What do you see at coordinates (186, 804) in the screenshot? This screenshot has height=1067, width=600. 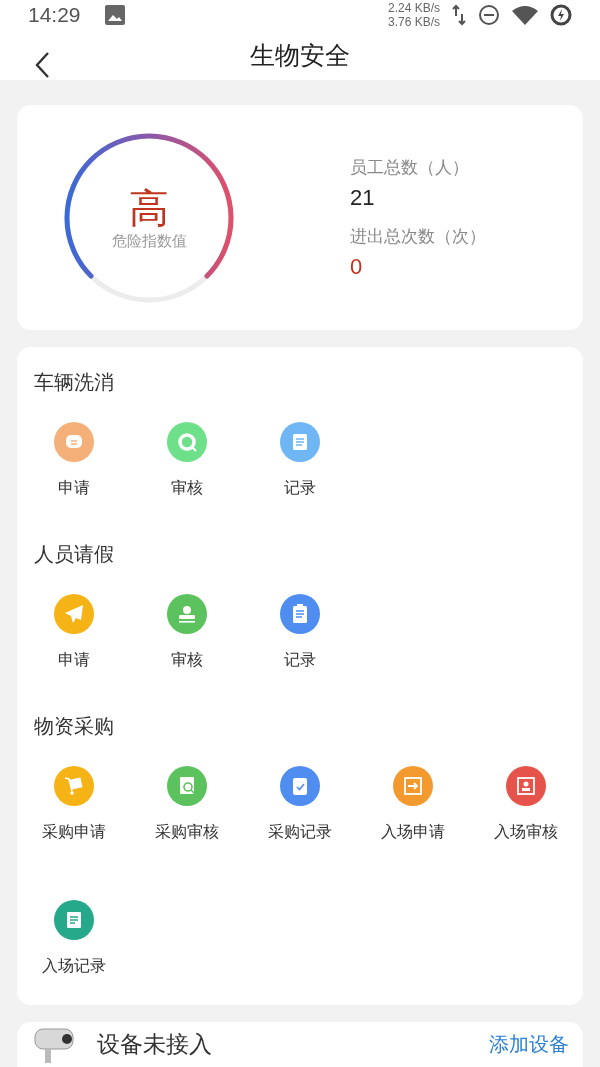 I see `menu-item: 采购审核` at bounding box center [186, 804].